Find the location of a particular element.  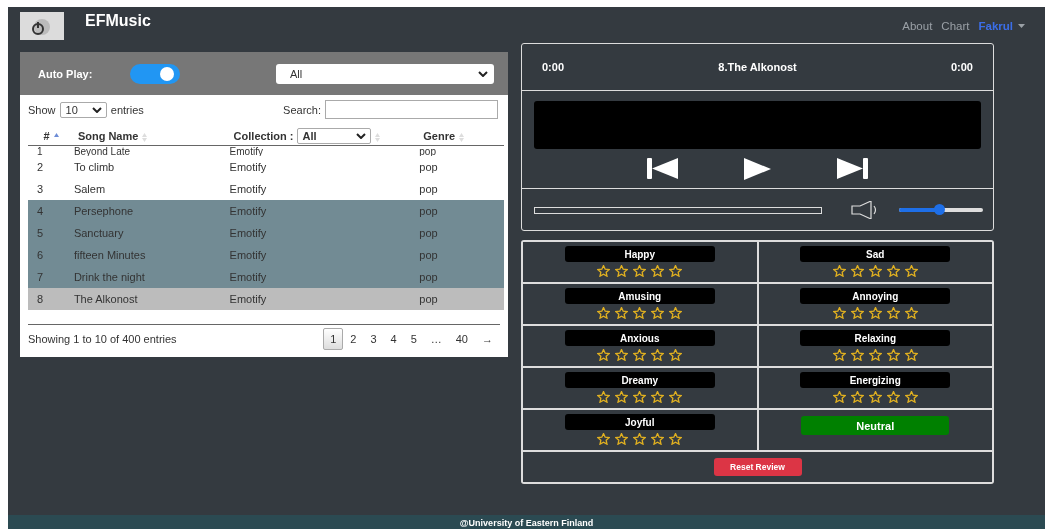

table-cell: 2 is located at coordinates (40, 167).